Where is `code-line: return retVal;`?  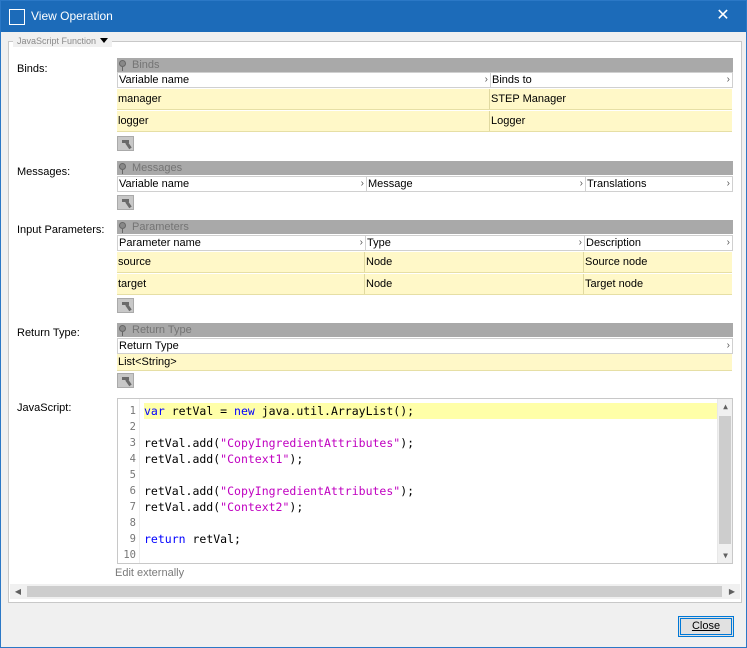 code-line: return retVal; is located at coordinates (431, 539).